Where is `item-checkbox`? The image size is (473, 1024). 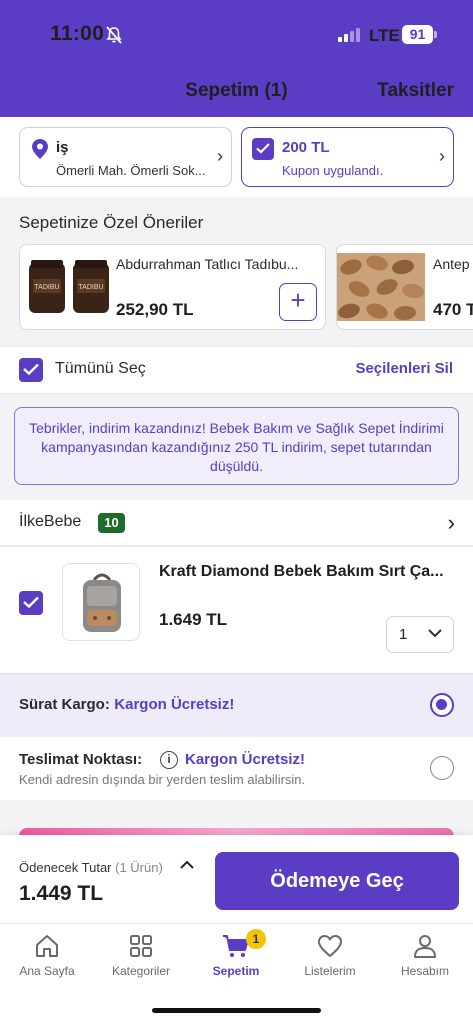 item-checkbox is located at coordinates (31, 603).